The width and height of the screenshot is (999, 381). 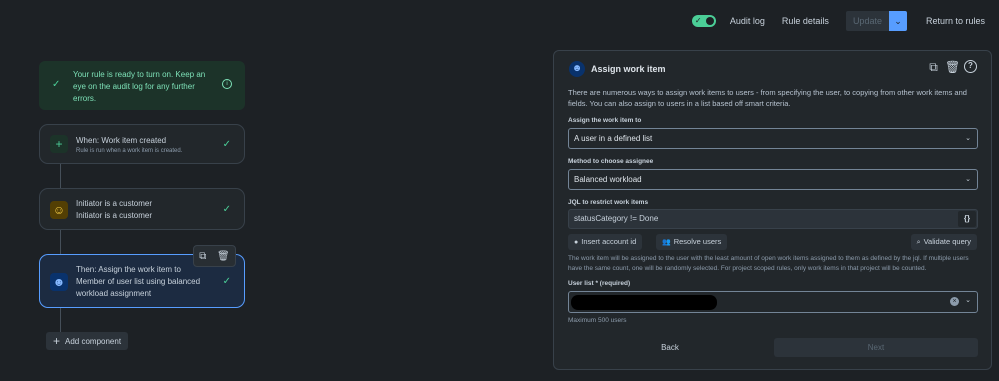 I want to click on action-line-3: workload assignment, so click(x=114, y=293).